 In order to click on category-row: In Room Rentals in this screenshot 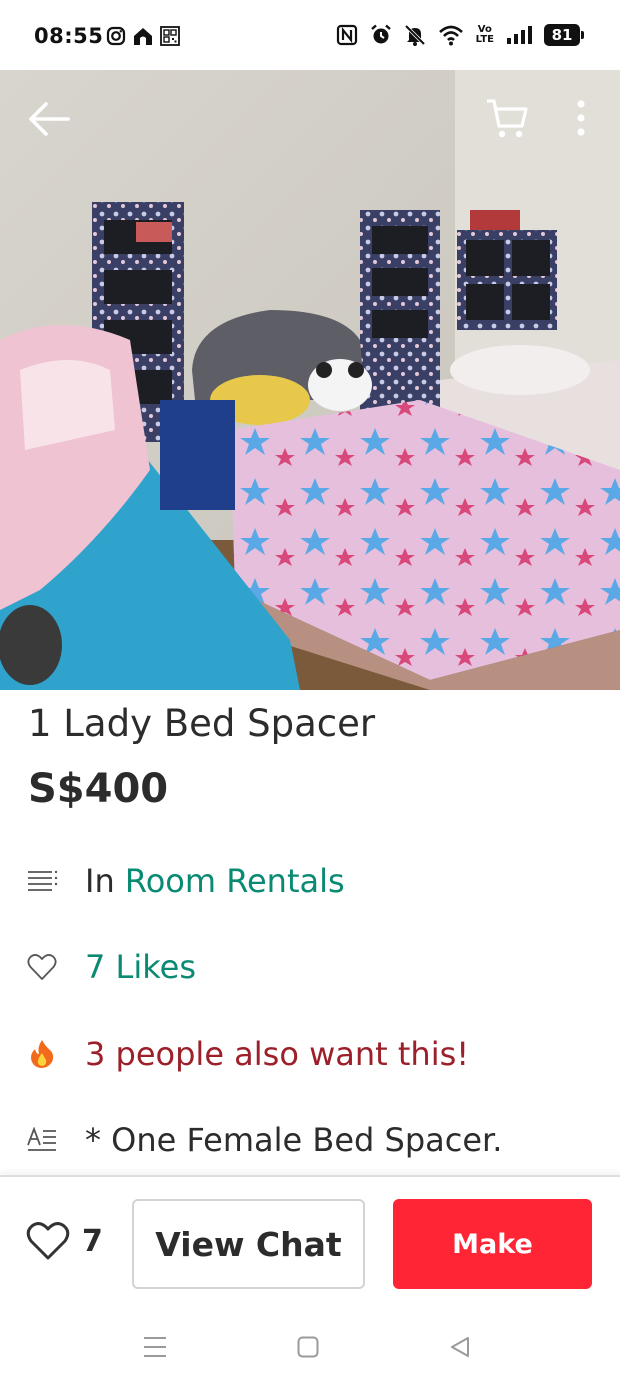, I will do `click(185, 881)`.